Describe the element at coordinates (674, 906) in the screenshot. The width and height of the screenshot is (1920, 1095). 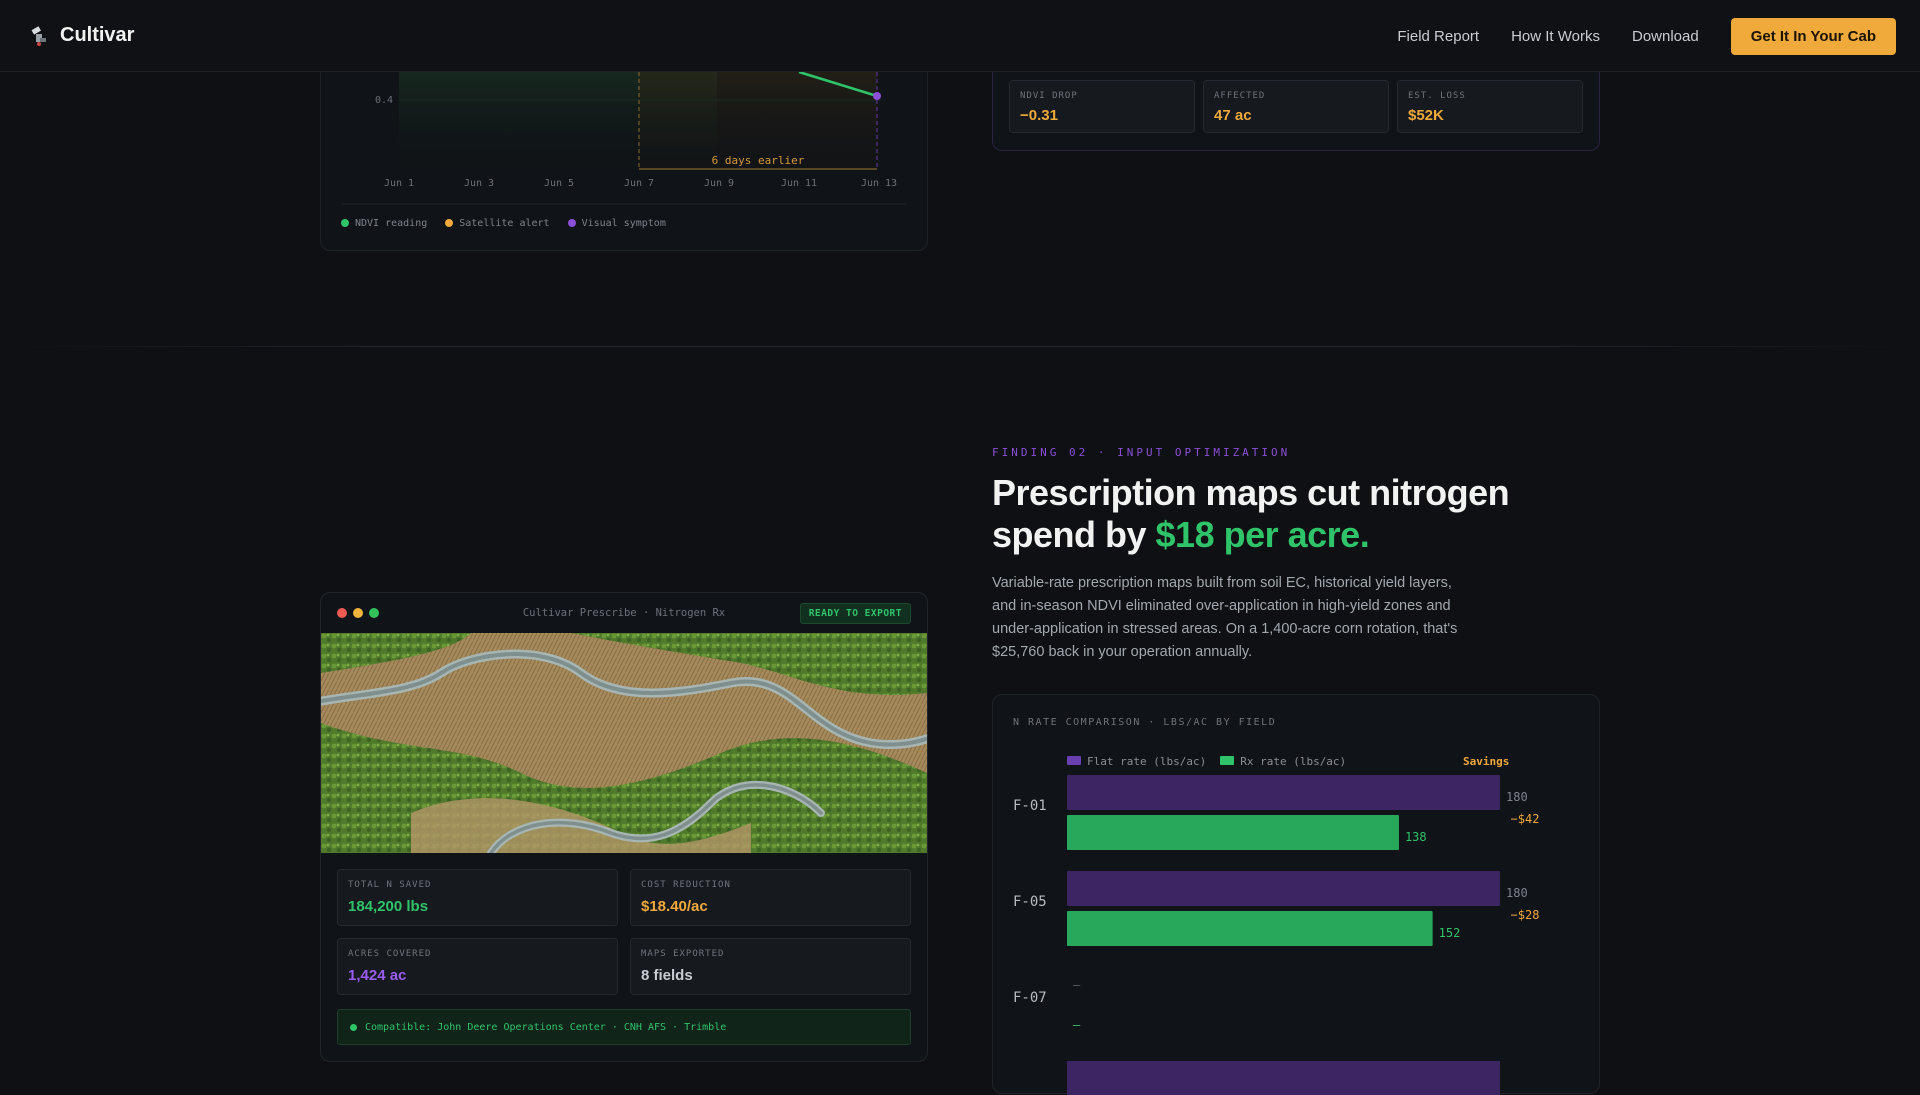
I see `stat-value: $18.40/ac` at that location.